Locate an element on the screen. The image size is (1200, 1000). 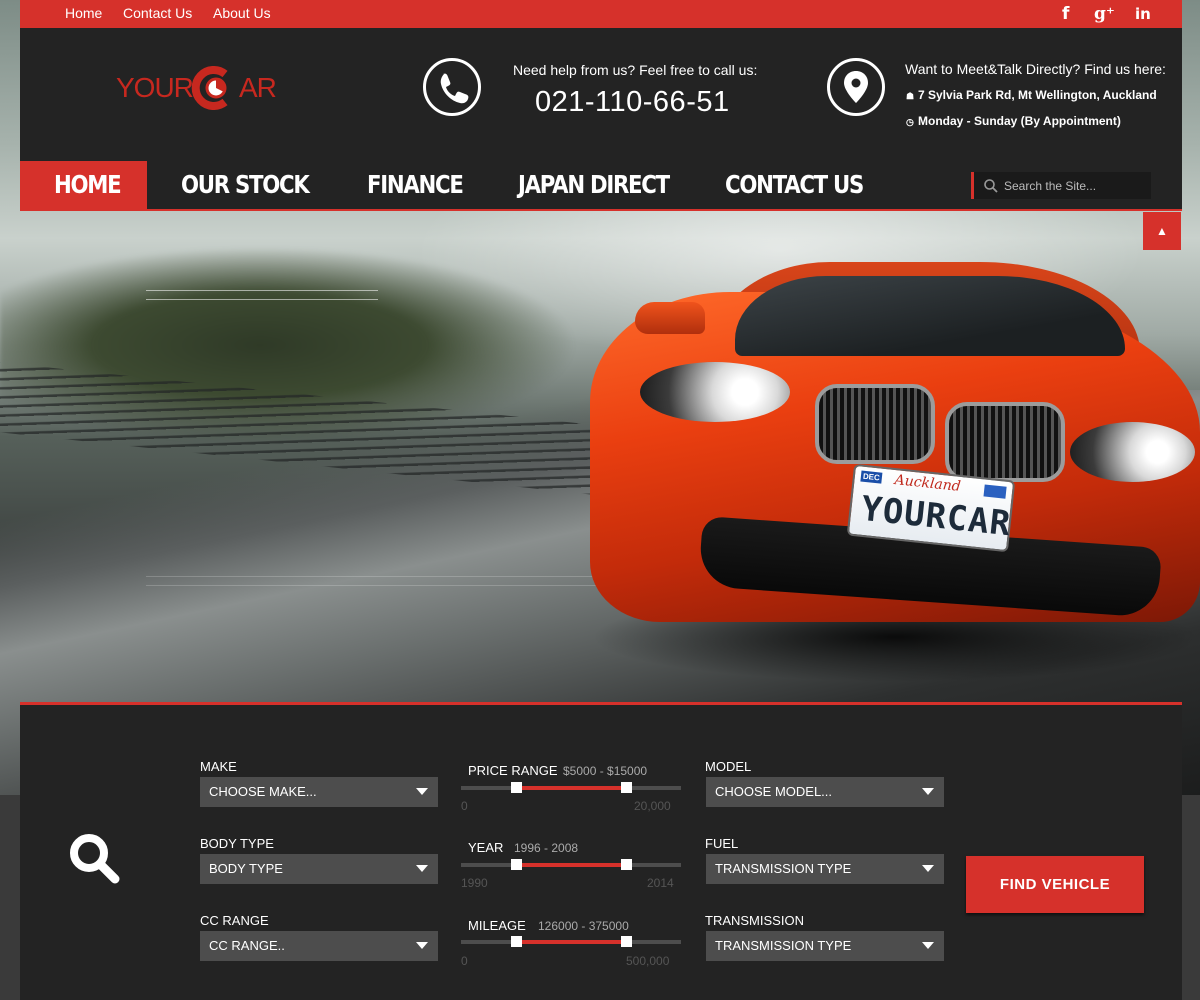
nav-item-japan-direct: JAPAN DIRECT is located at coordinates (594, 185).